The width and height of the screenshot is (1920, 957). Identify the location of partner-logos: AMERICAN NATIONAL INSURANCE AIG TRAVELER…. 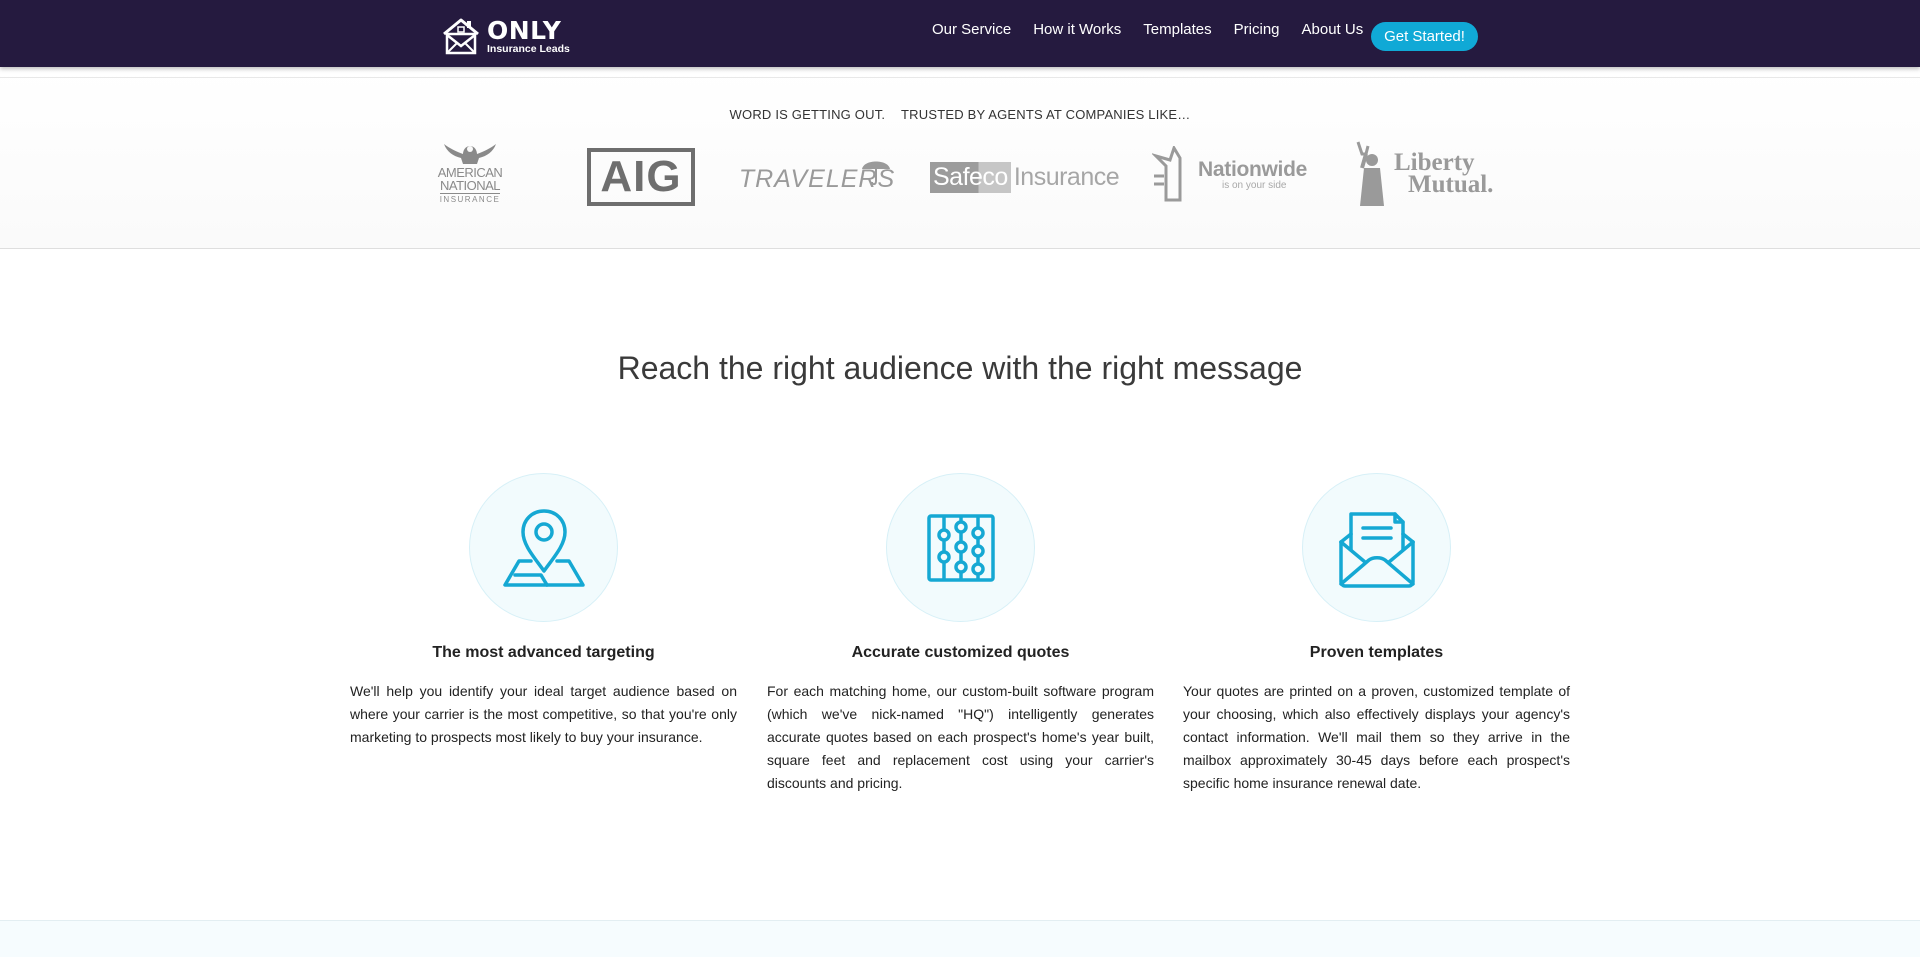
(960, 174).